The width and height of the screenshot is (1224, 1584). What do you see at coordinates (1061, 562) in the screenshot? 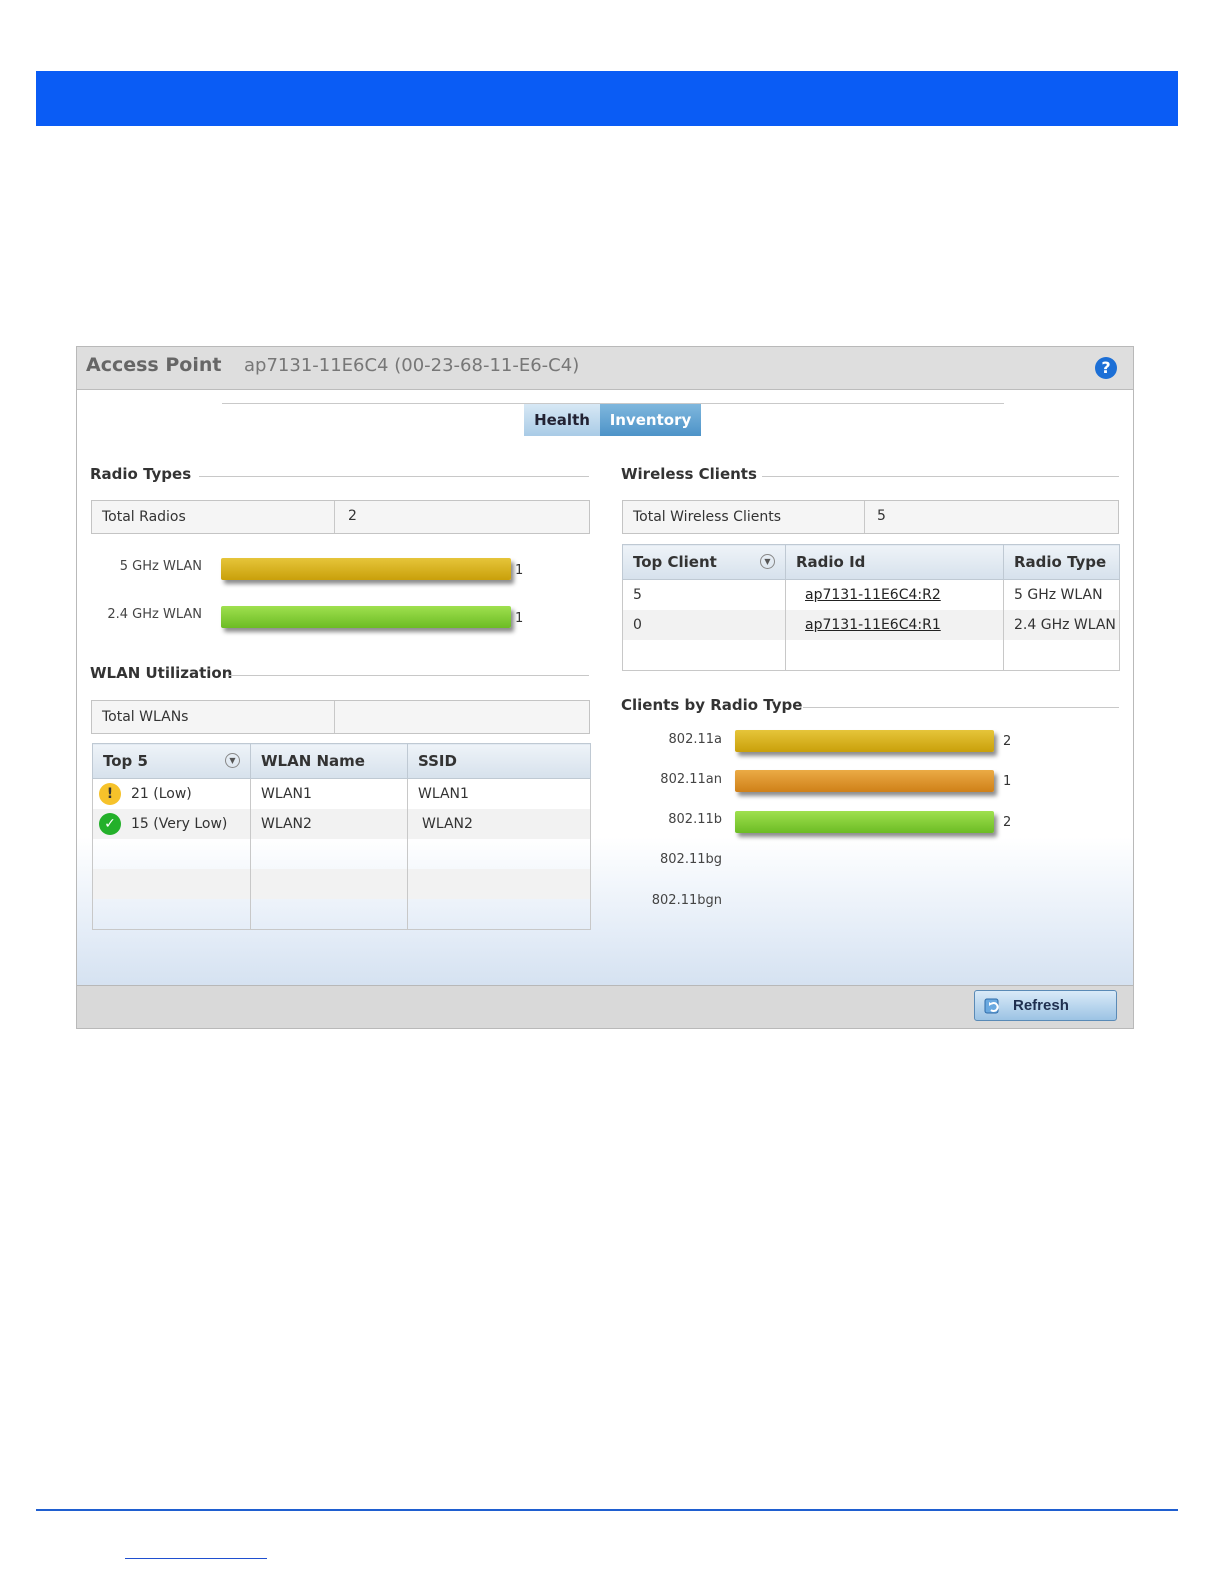
I see `column-header-radio-type: Radio Type` at bounding box center [1061, 562].